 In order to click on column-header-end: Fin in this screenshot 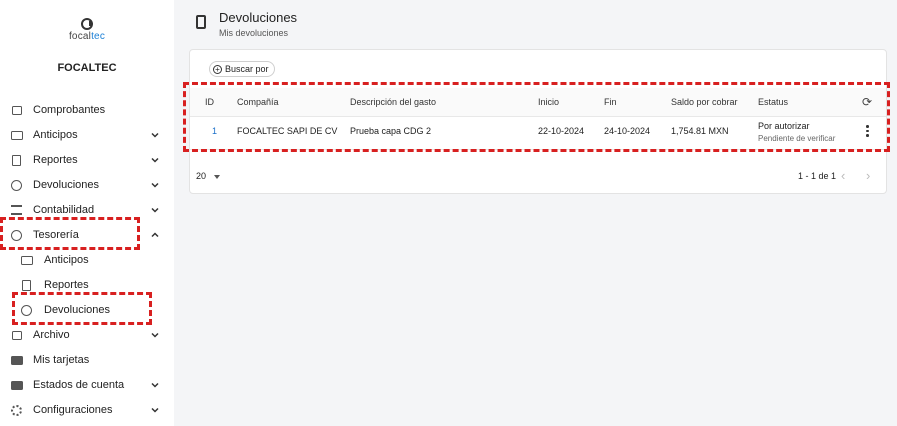, I will do `click(610, 102)`.